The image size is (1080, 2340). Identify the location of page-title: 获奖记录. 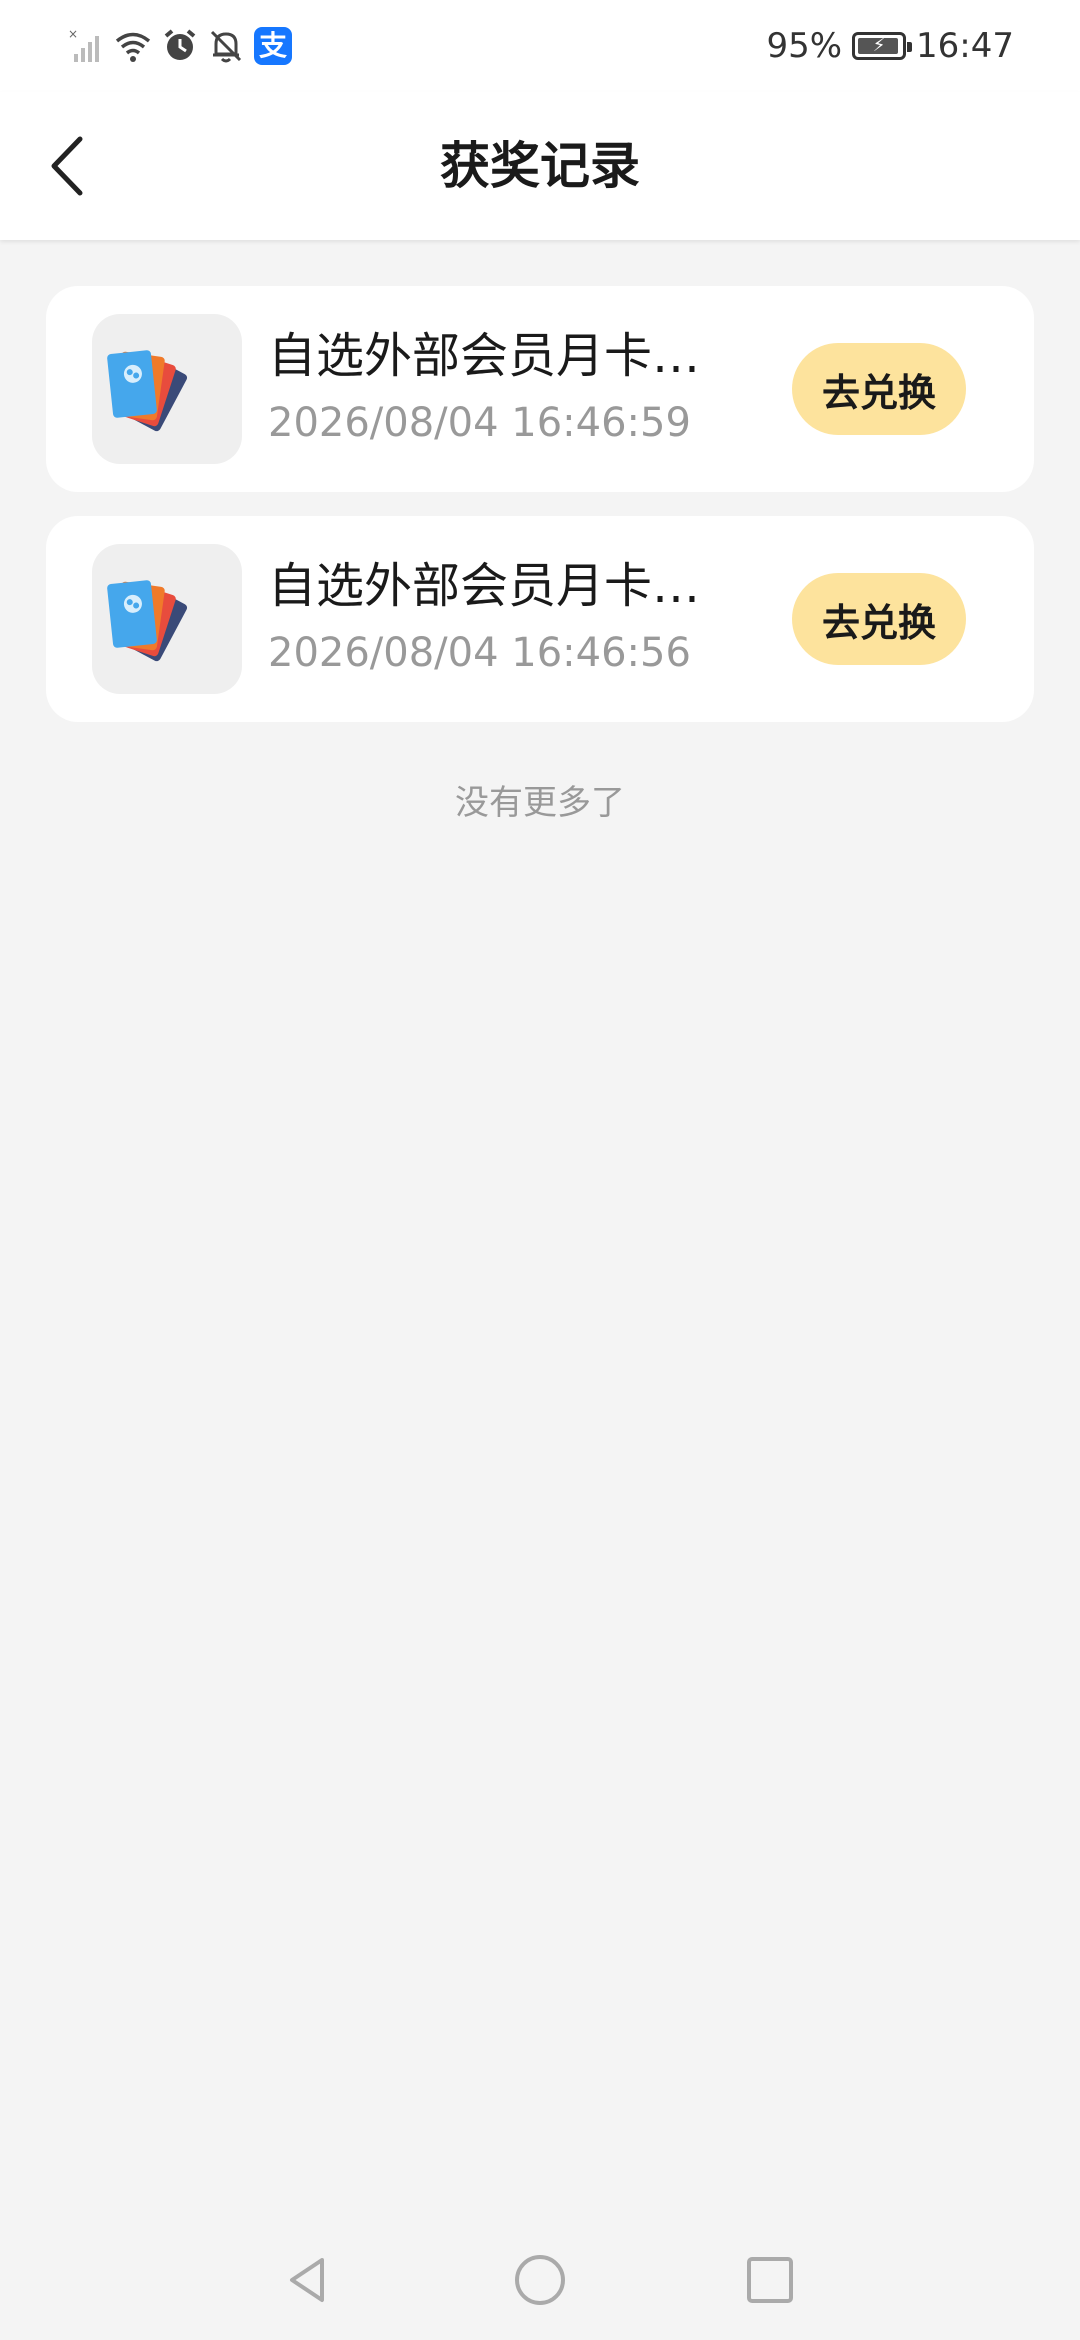
(540, 166).